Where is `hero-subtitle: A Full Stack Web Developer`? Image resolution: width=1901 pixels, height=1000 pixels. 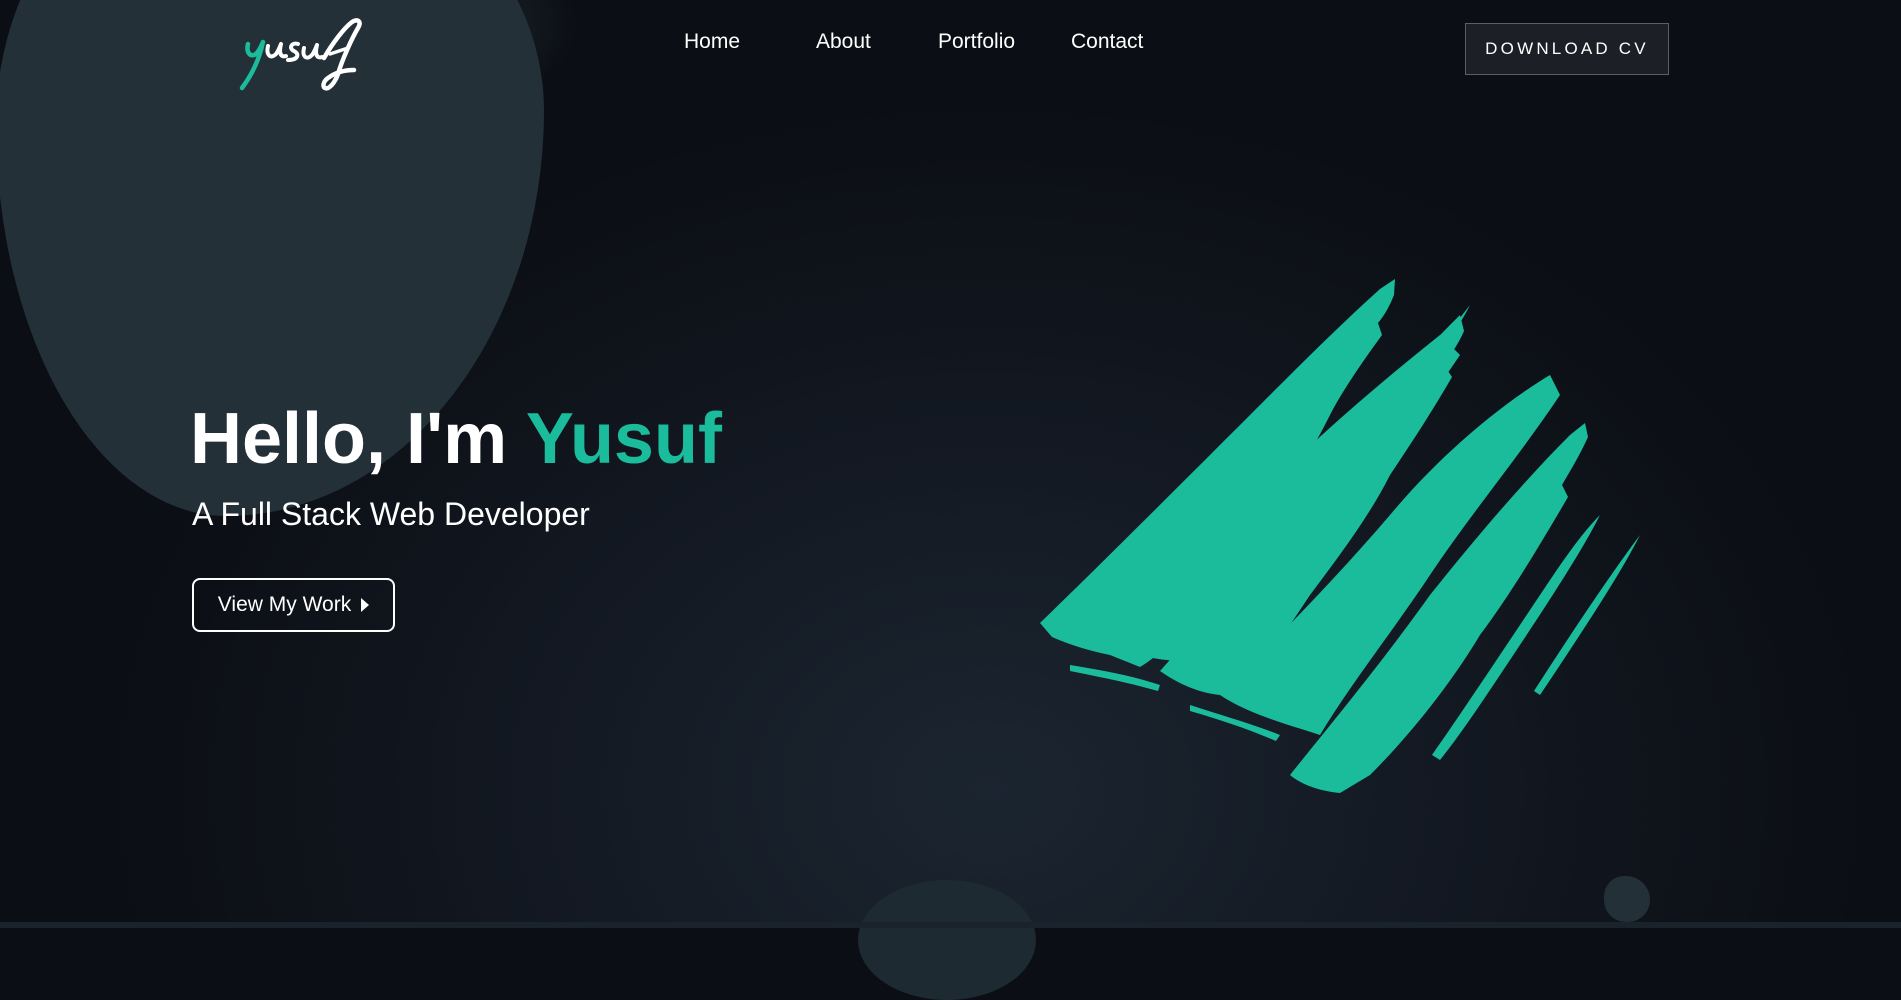
hero-subtitle: A Full Stack Web Developer is located at coordinates (391, 514).